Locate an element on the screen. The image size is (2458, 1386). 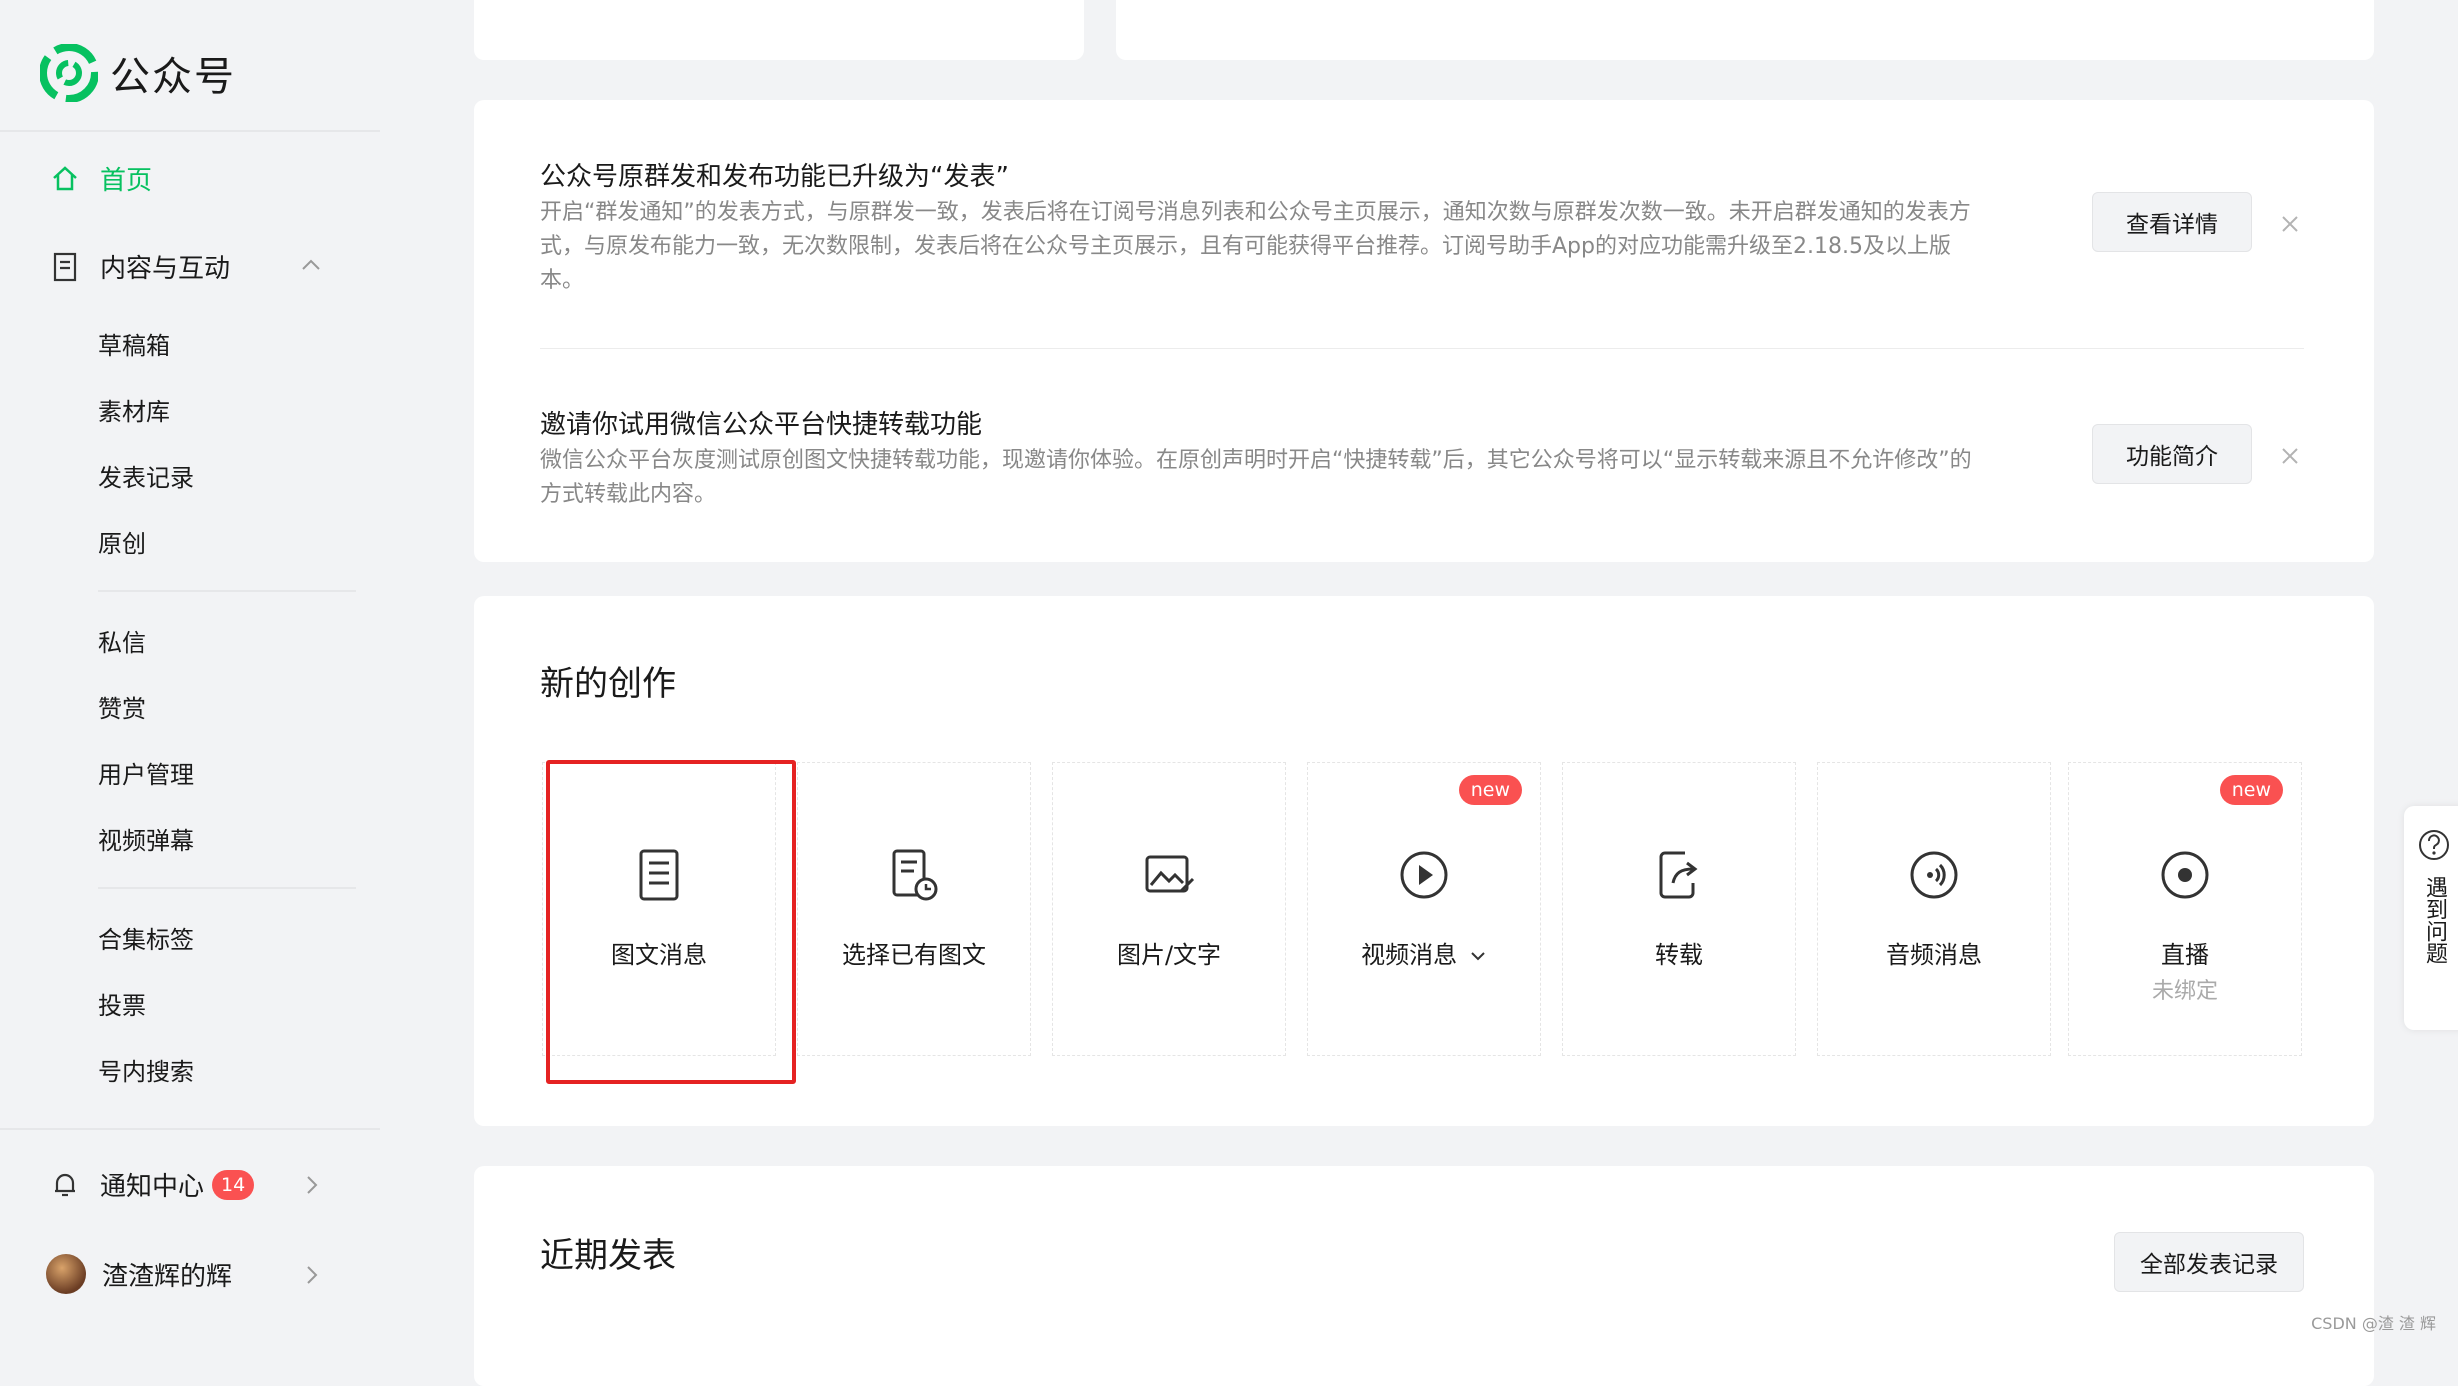
image-icon is located at coordinates (1170, 874).